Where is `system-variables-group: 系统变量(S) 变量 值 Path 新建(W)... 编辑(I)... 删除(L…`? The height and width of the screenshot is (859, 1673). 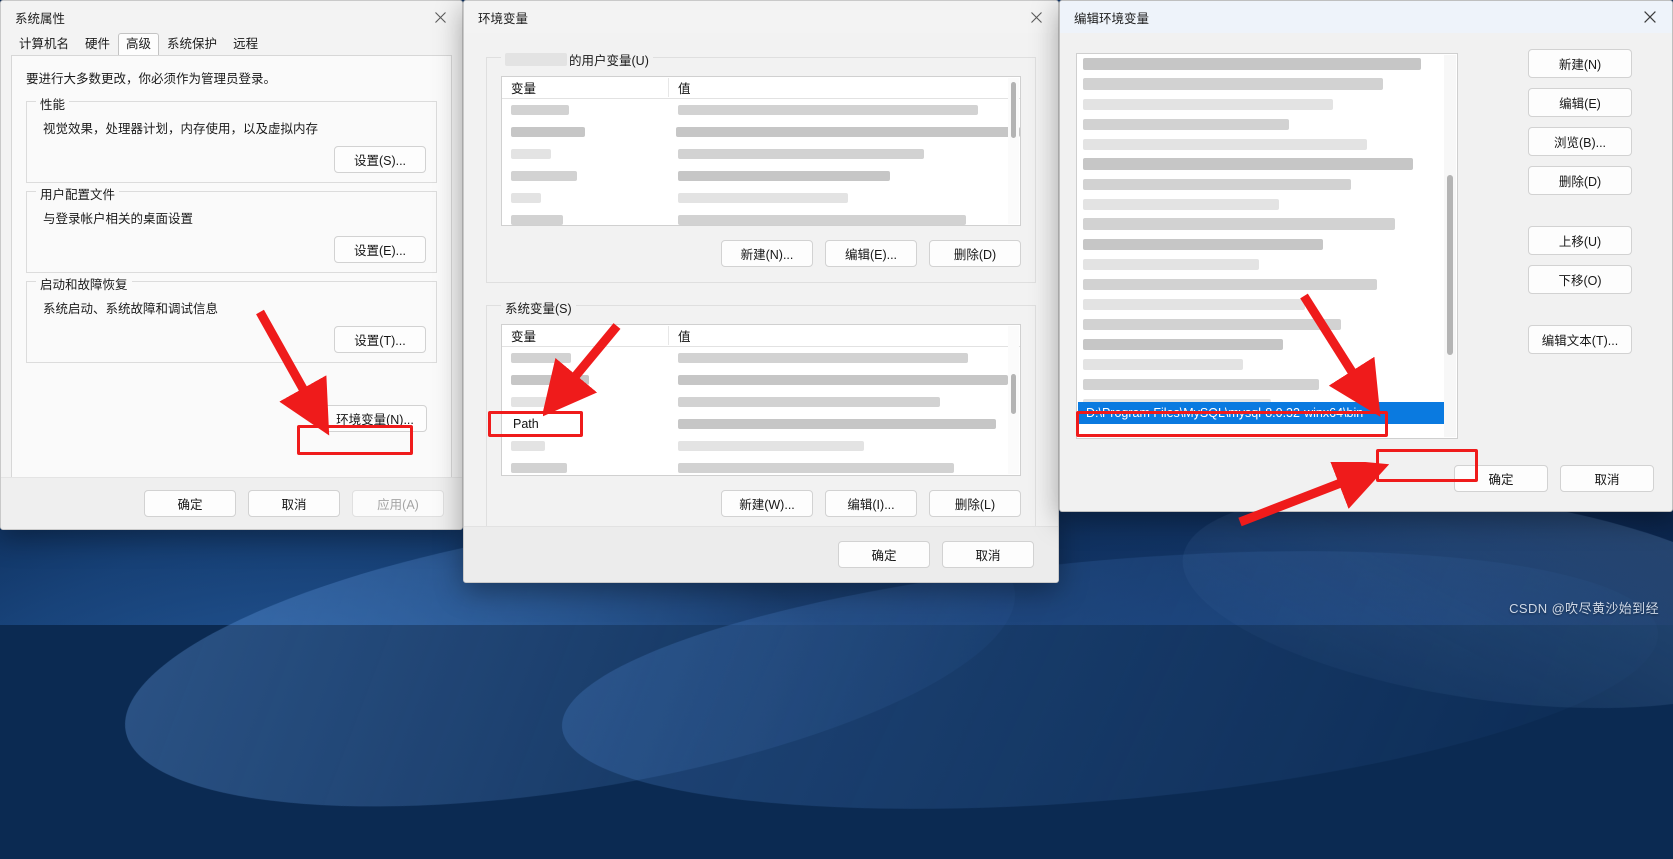
system-variables-group: 系统变量(S) 变量 值 Path 新建(W)... 编辑(I)... 删除(L… is located at coordinates (761, 415).